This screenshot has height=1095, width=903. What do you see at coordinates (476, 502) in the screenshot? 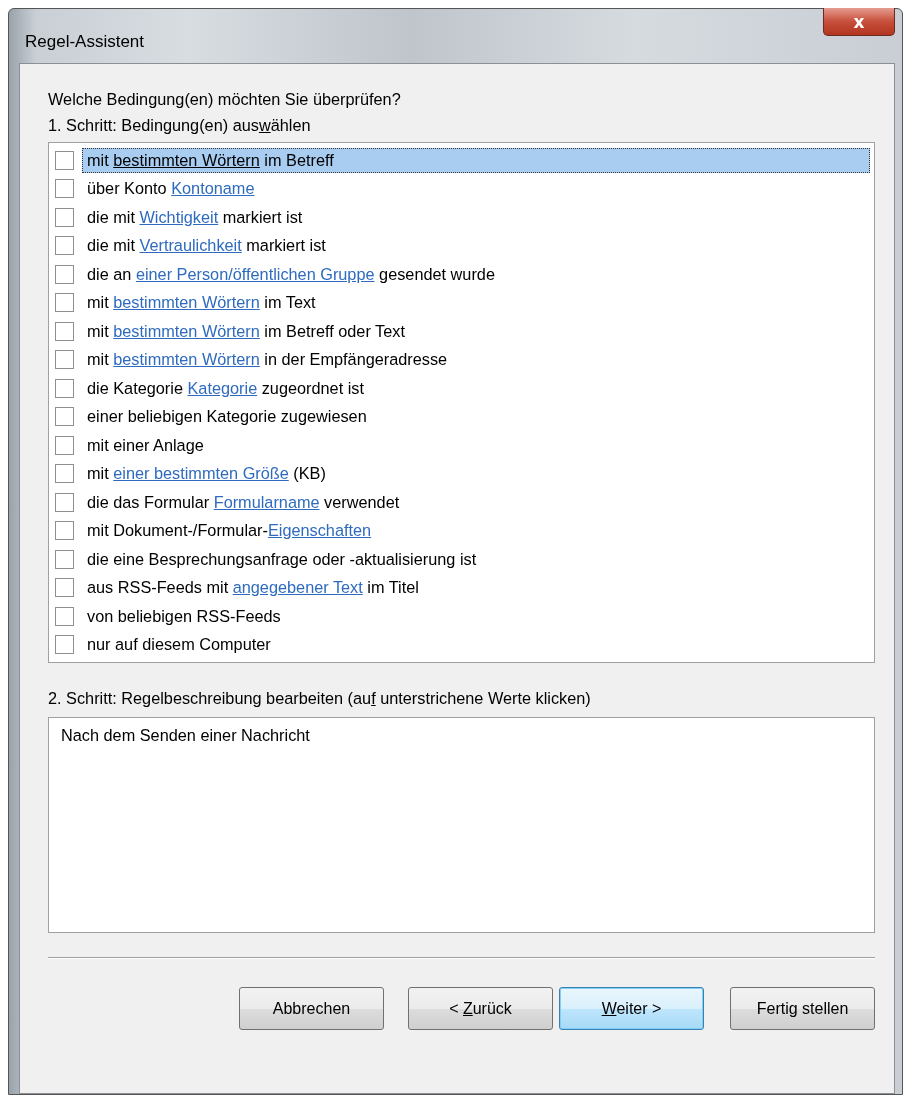
I see `condition-text: die das Formular Formularname verwendet` at bounding box center [476, 502].